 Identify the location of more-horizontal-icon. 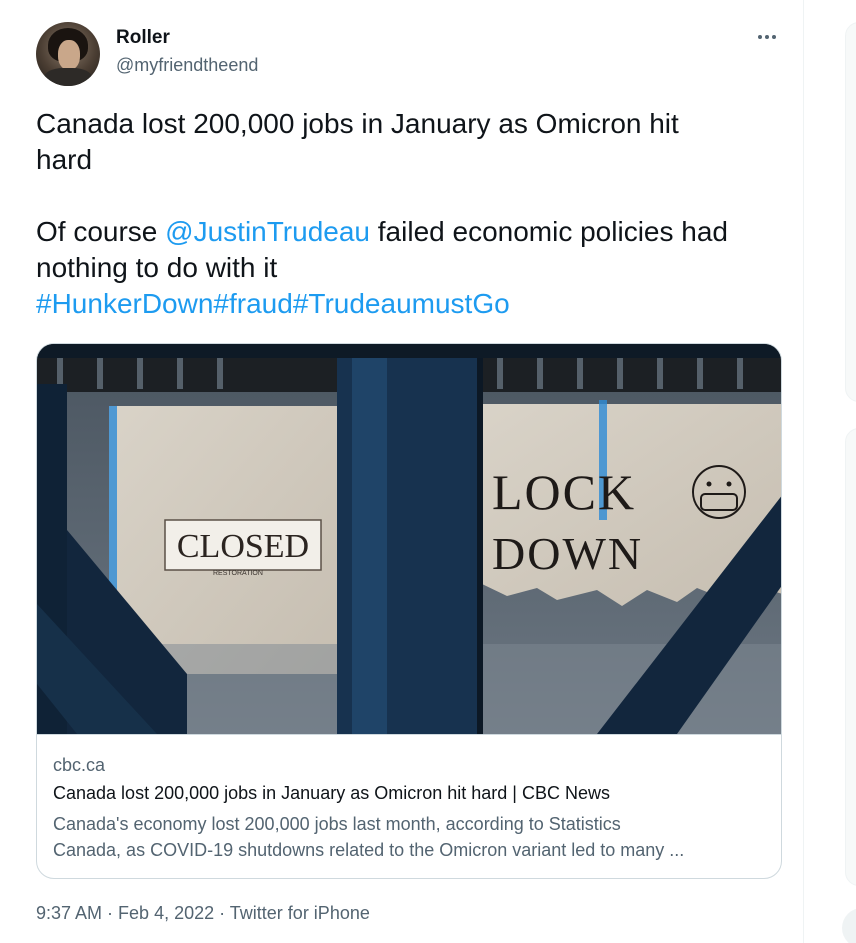
(760, 37).